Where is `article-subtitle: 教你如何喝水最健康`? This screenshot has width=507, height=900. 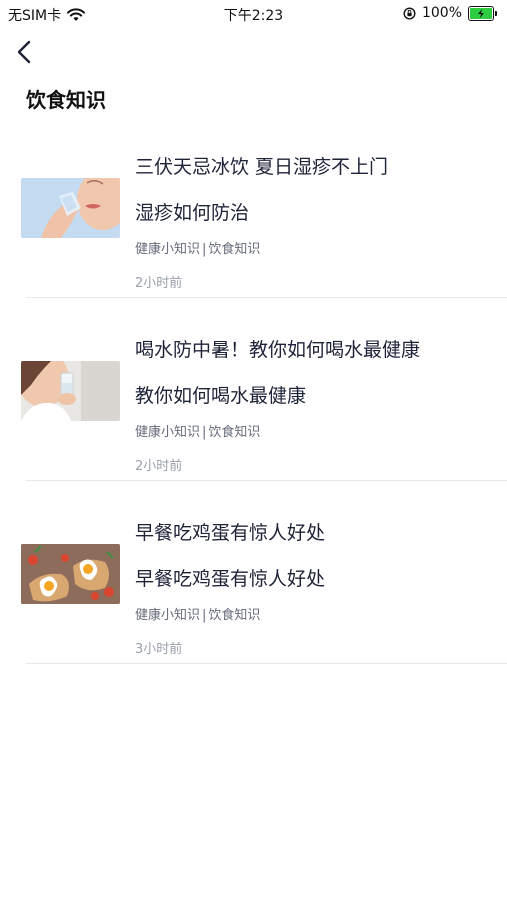
article-subtitle: 教你如何喝水最健康 is located at coordinates (220, 394).